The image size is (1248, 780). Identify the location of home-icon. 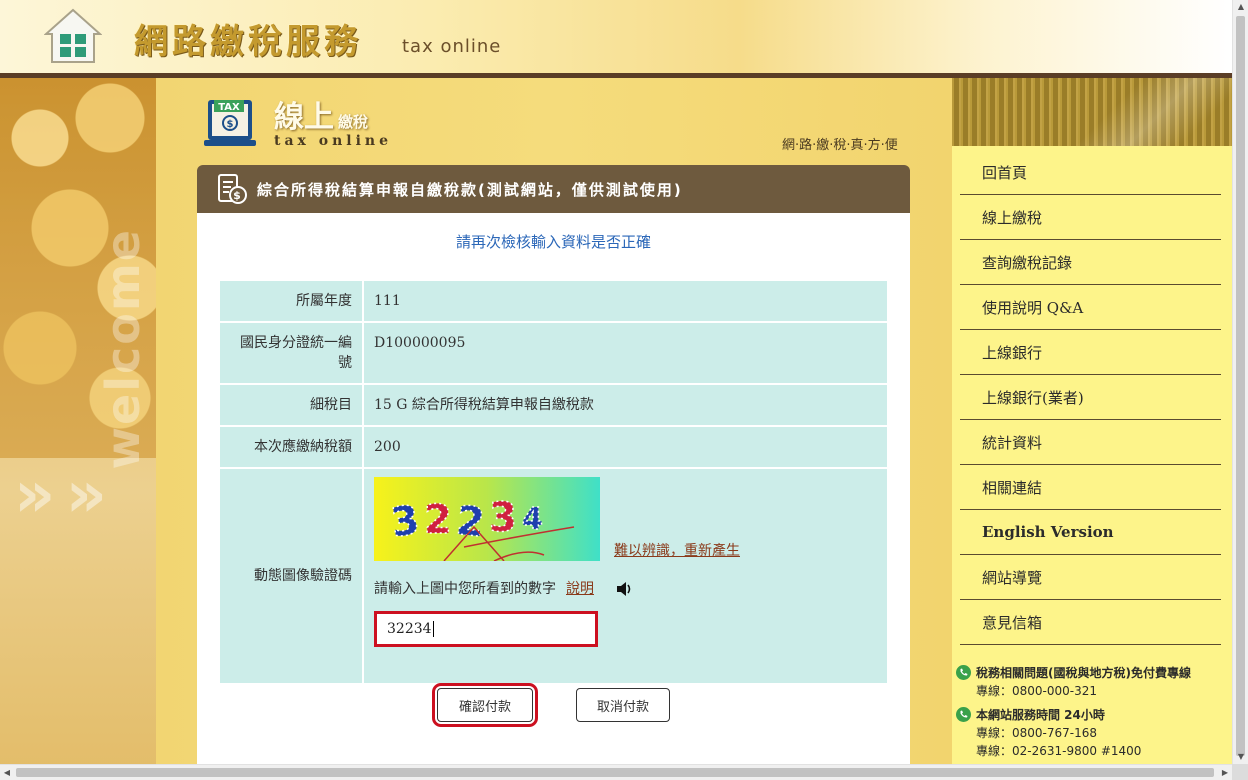
(73, 36).